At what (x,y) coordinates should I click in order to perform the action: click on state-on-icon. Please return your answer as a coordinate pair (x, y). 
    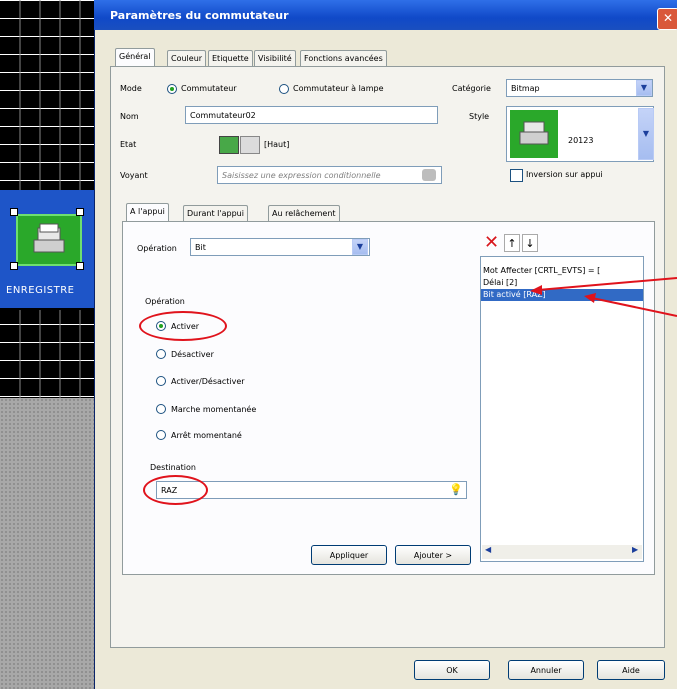
    Looking at the image, I should click on (229, 145).